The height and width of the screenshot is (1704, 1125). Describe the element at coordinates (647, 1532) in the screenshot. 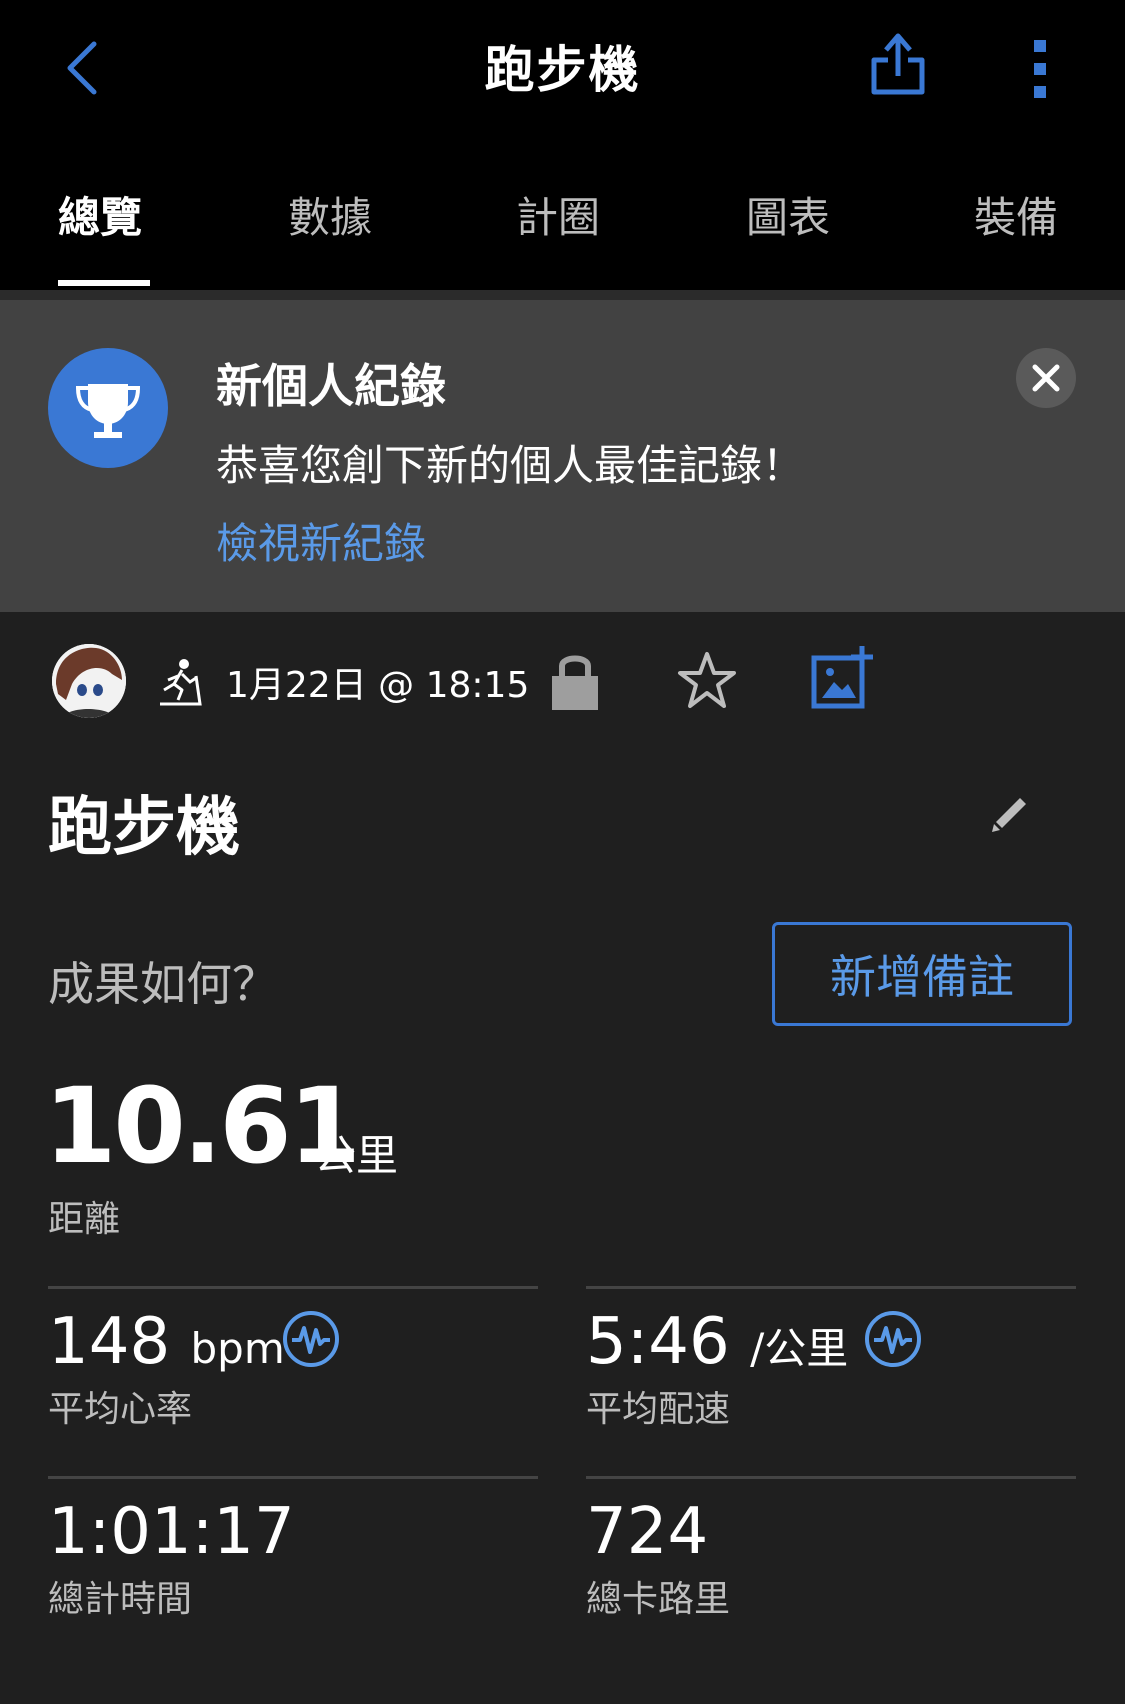

I see `total-calories-value: 724` at that location.